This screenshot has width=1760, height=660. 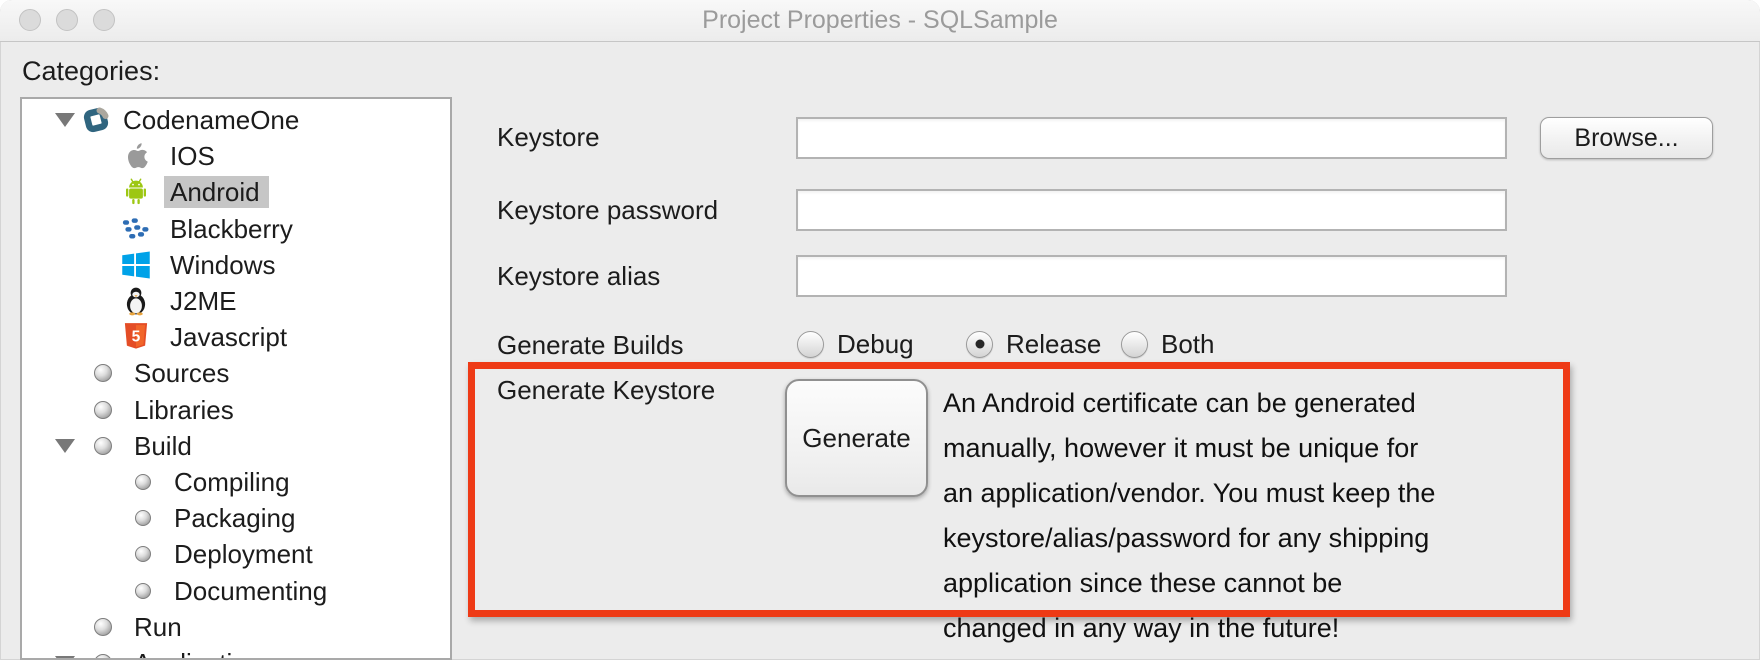 I want to click on tree-item-compiling: Compiling, so click(x=236, y=482).